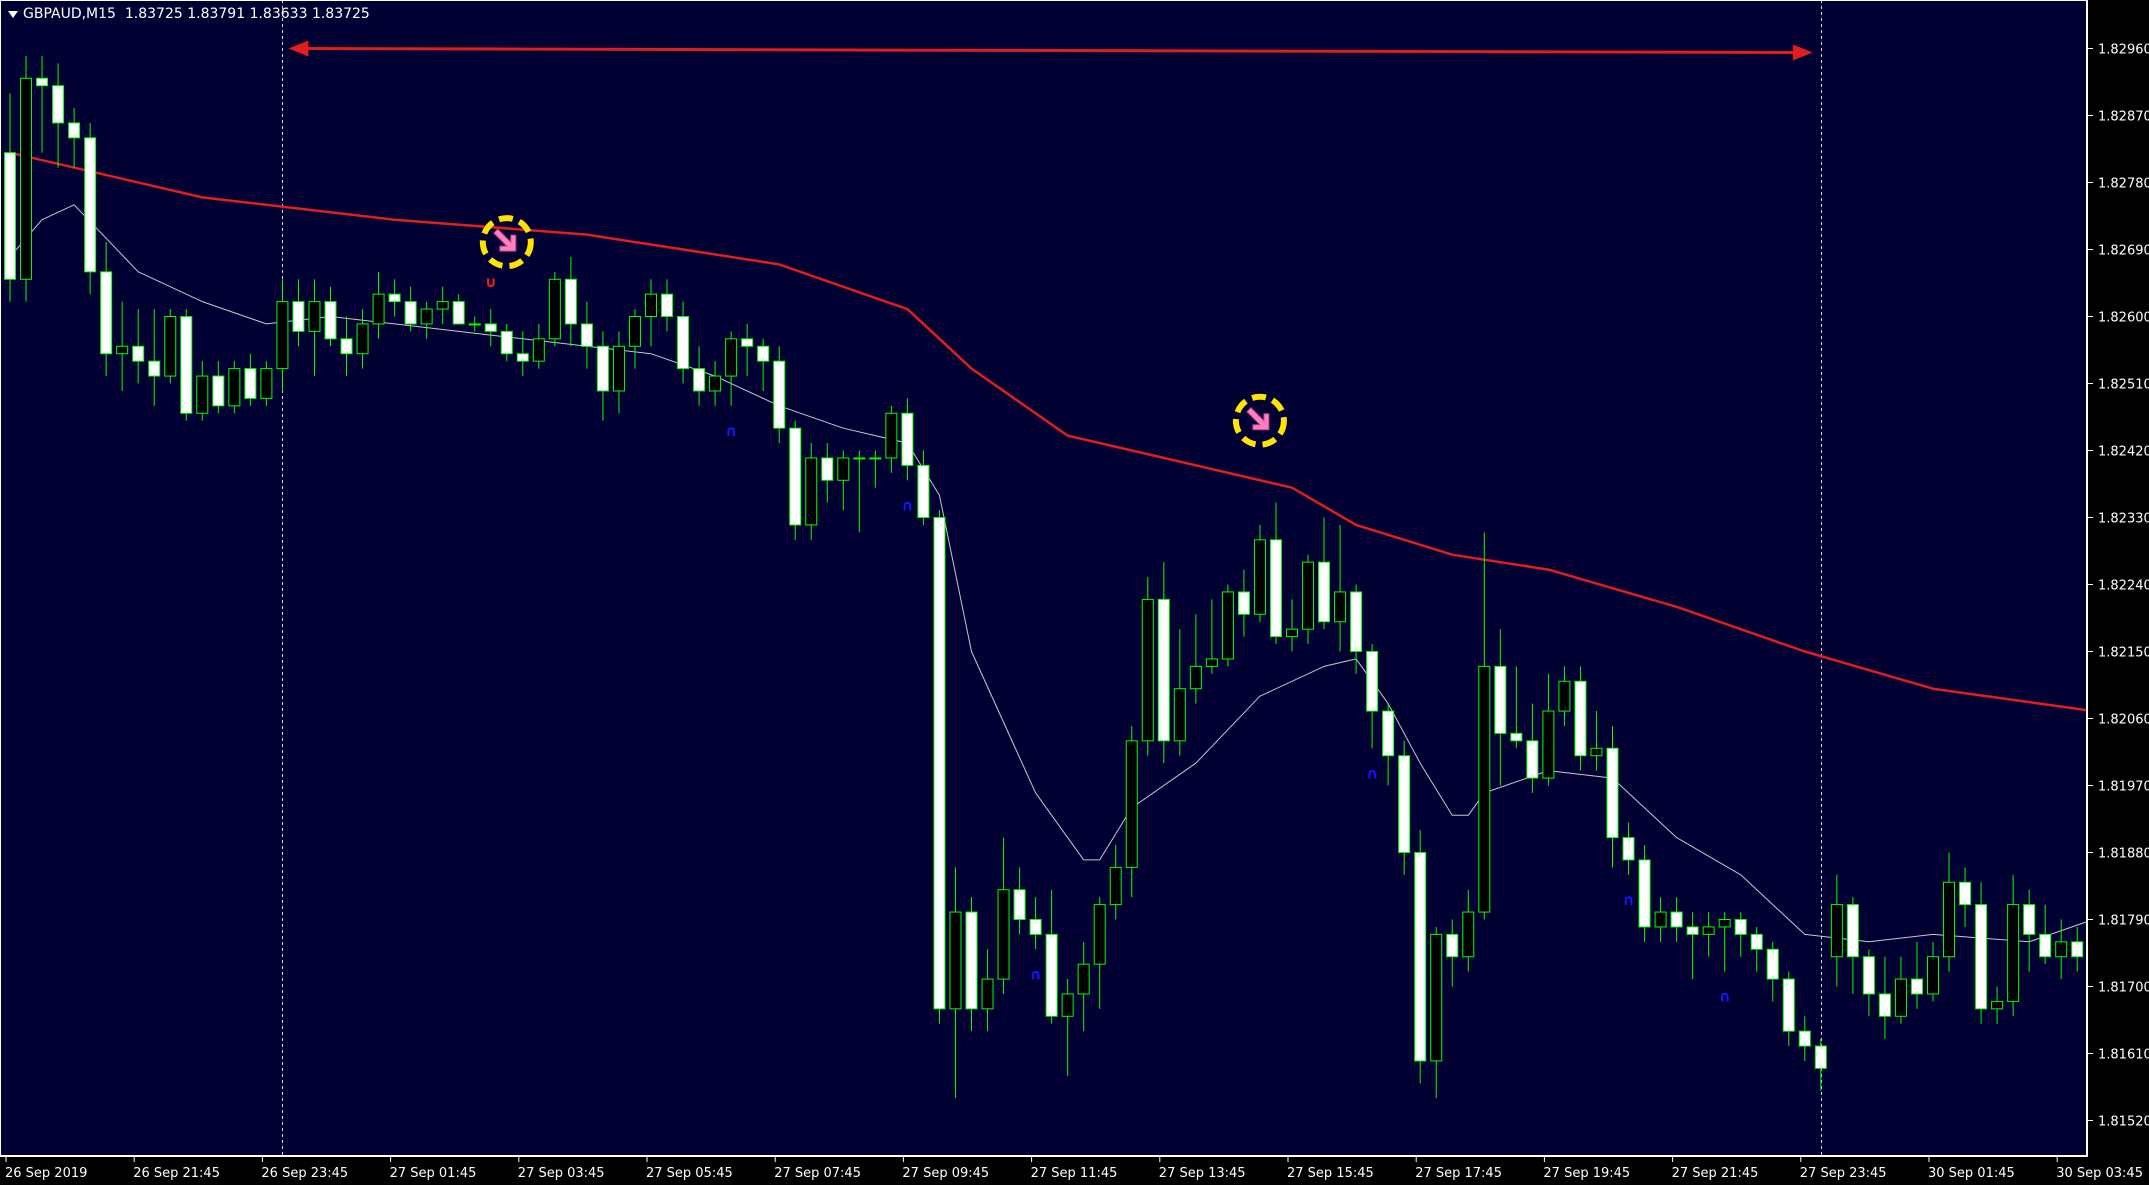  I want to click on y-tick-label: 1.82870, so click(2123, 117).